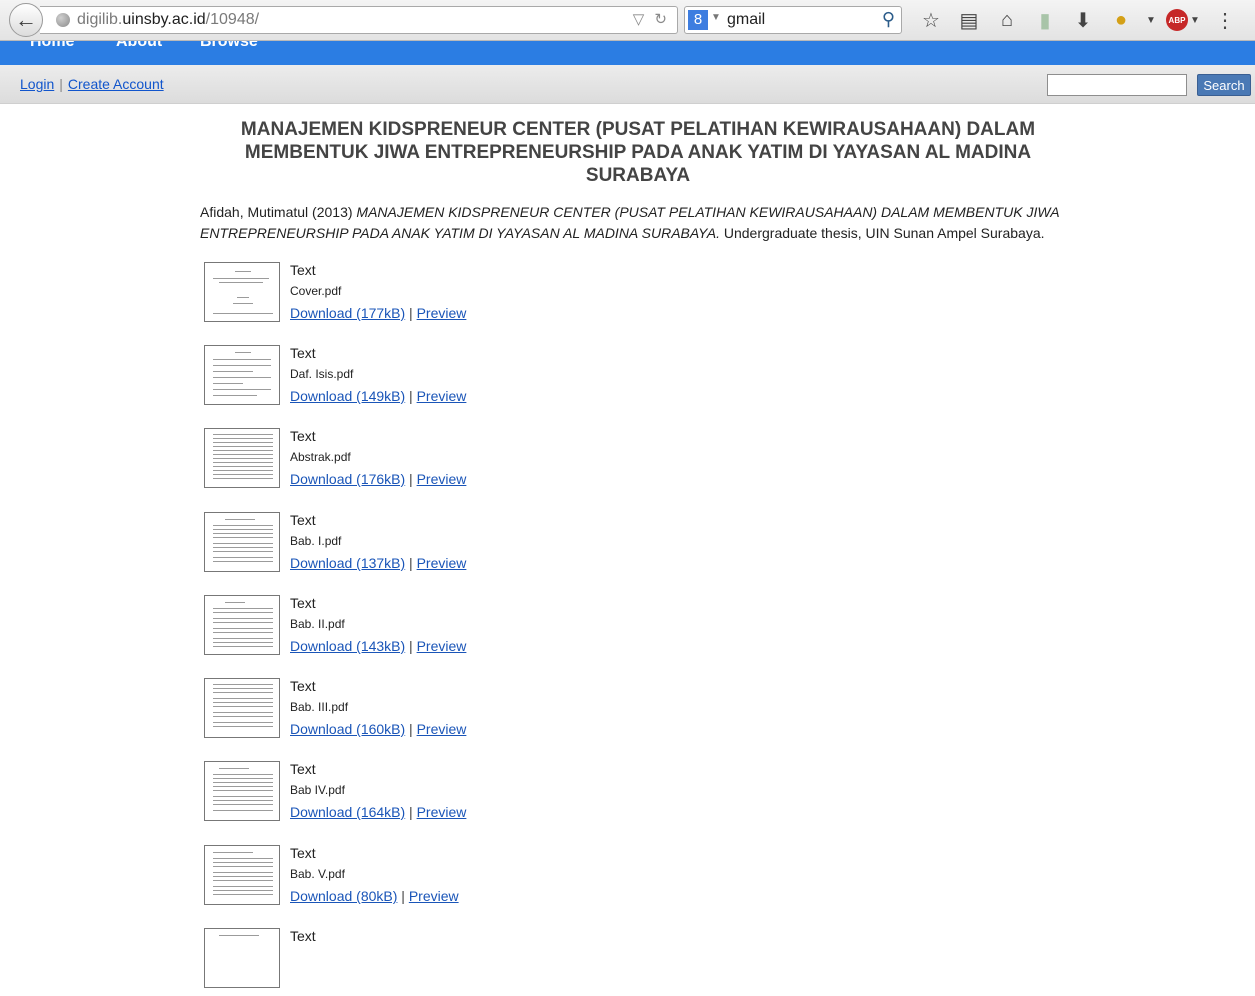  What do you see at coordinates (347, 313) in the screenshot?
I see `download-link: Download (177kB)` at bounding box center [347, 313].